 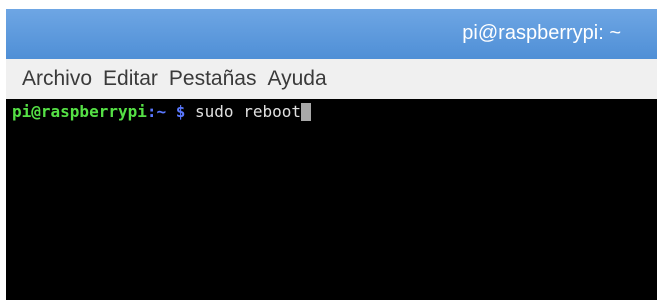 I want to click on menu-ayuda: Ayuda, so click(x=296, y=79).